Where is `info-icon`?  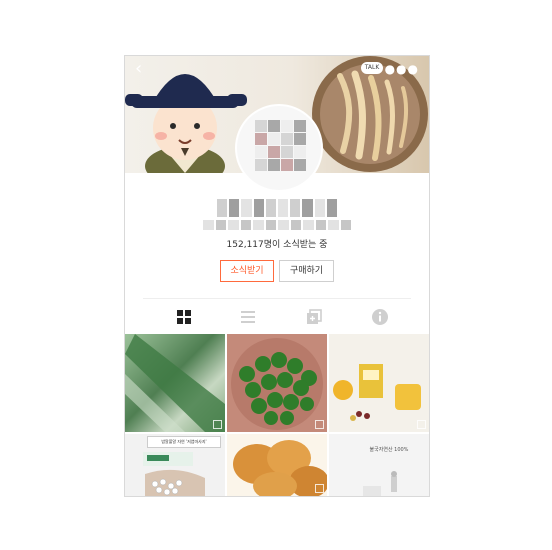
info-icon is located at coordinates (380, 317).